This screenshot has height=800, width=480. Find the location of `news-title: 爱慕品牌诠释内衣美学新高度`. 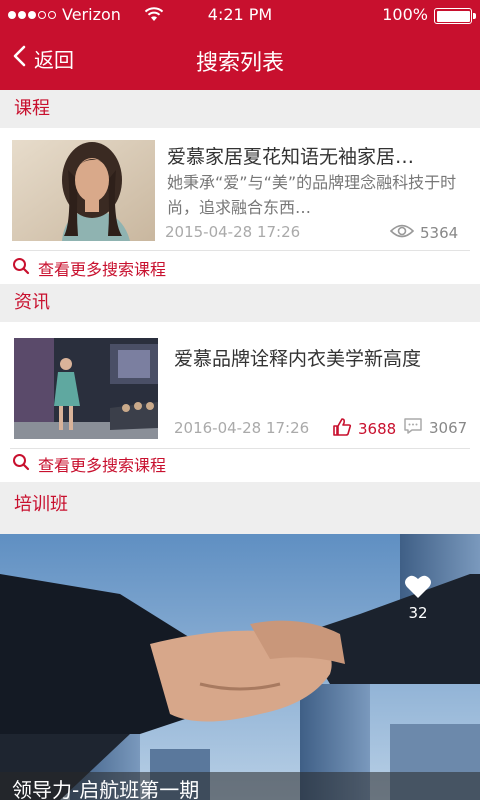

news-title: 爱慕品牌诠释内衣美学新高度 is located at coordinates (298, 359).